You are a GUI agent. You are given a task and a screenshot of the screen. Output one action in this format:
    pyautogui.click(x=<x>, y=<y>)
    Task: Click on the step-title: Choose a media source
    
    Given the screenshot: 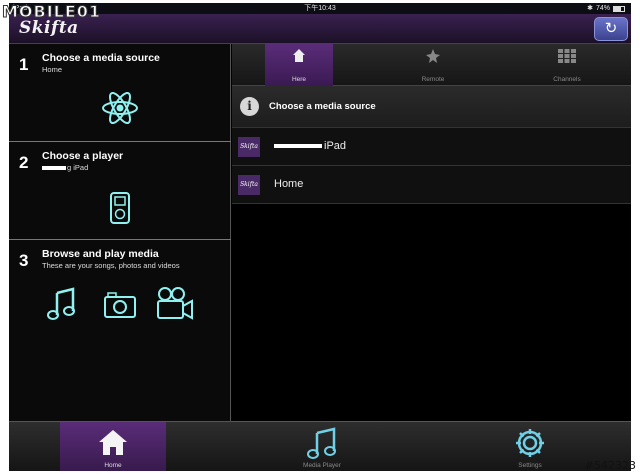 What is the action you would take?
    pyautogui.click(x=101, y=58)
    